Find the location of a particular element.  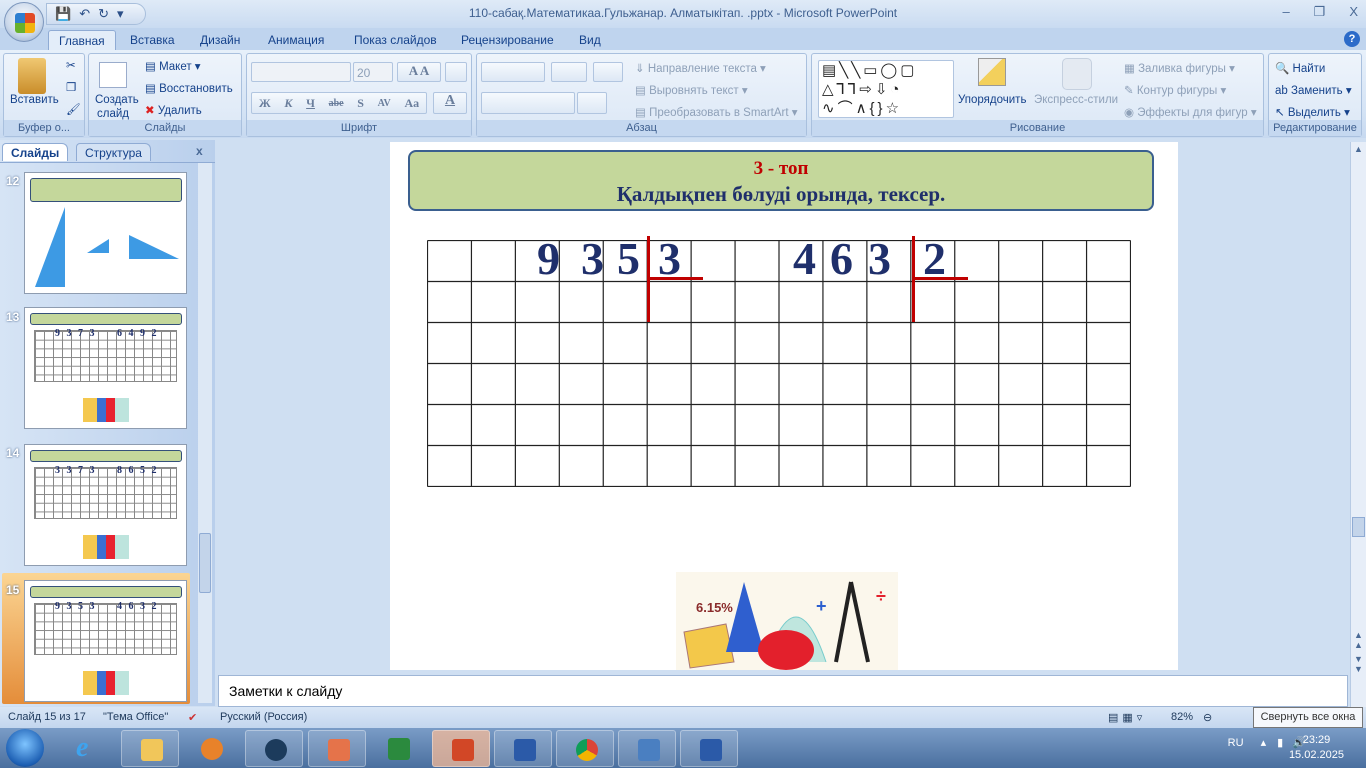

undo-icon: ↶ is located at coordinates (84, 14).